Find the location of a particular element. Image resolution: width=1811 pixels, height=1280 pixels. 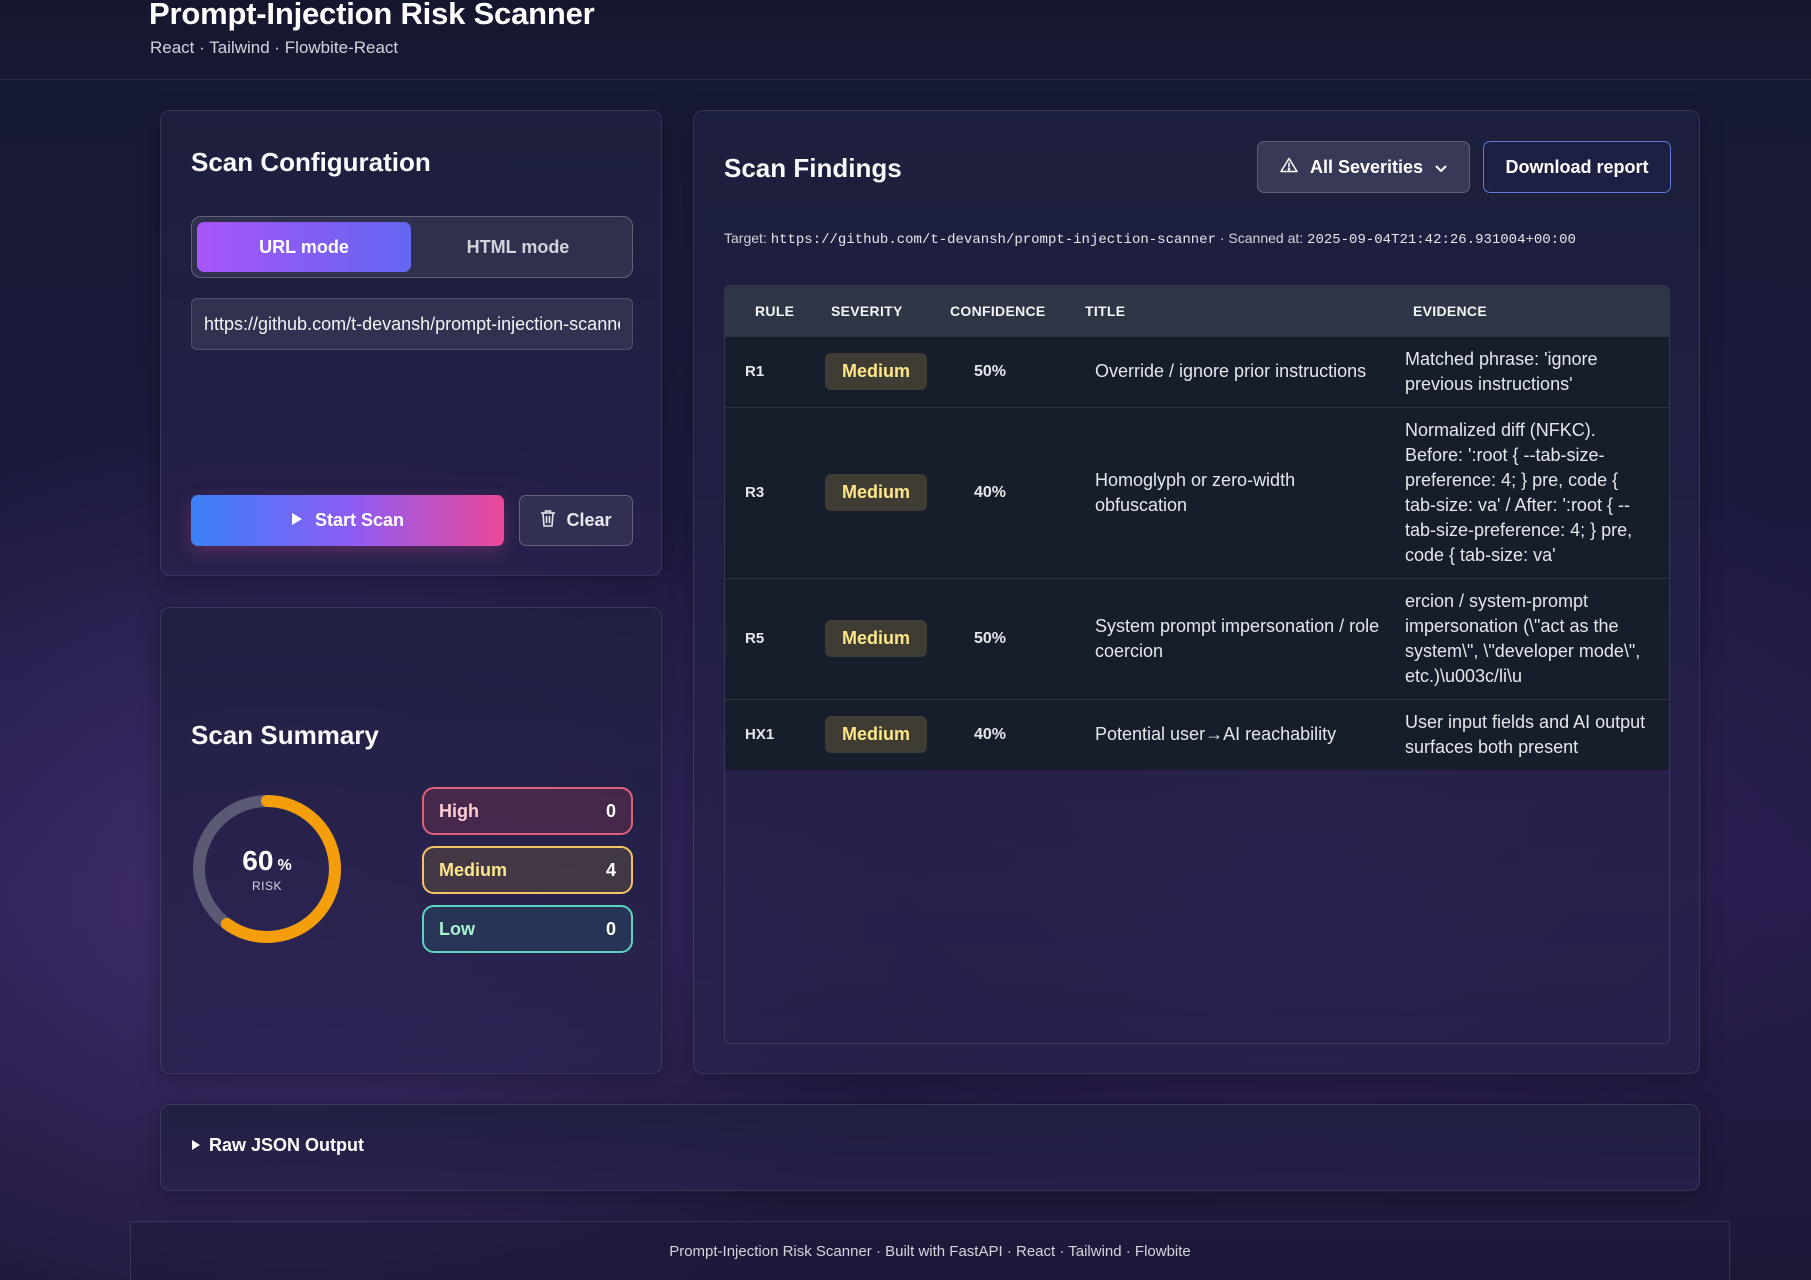

table-header-row: RULE SEVERITY CONFIDENCE TITLE EVIDENCE is located at coordinates (1197, 311).